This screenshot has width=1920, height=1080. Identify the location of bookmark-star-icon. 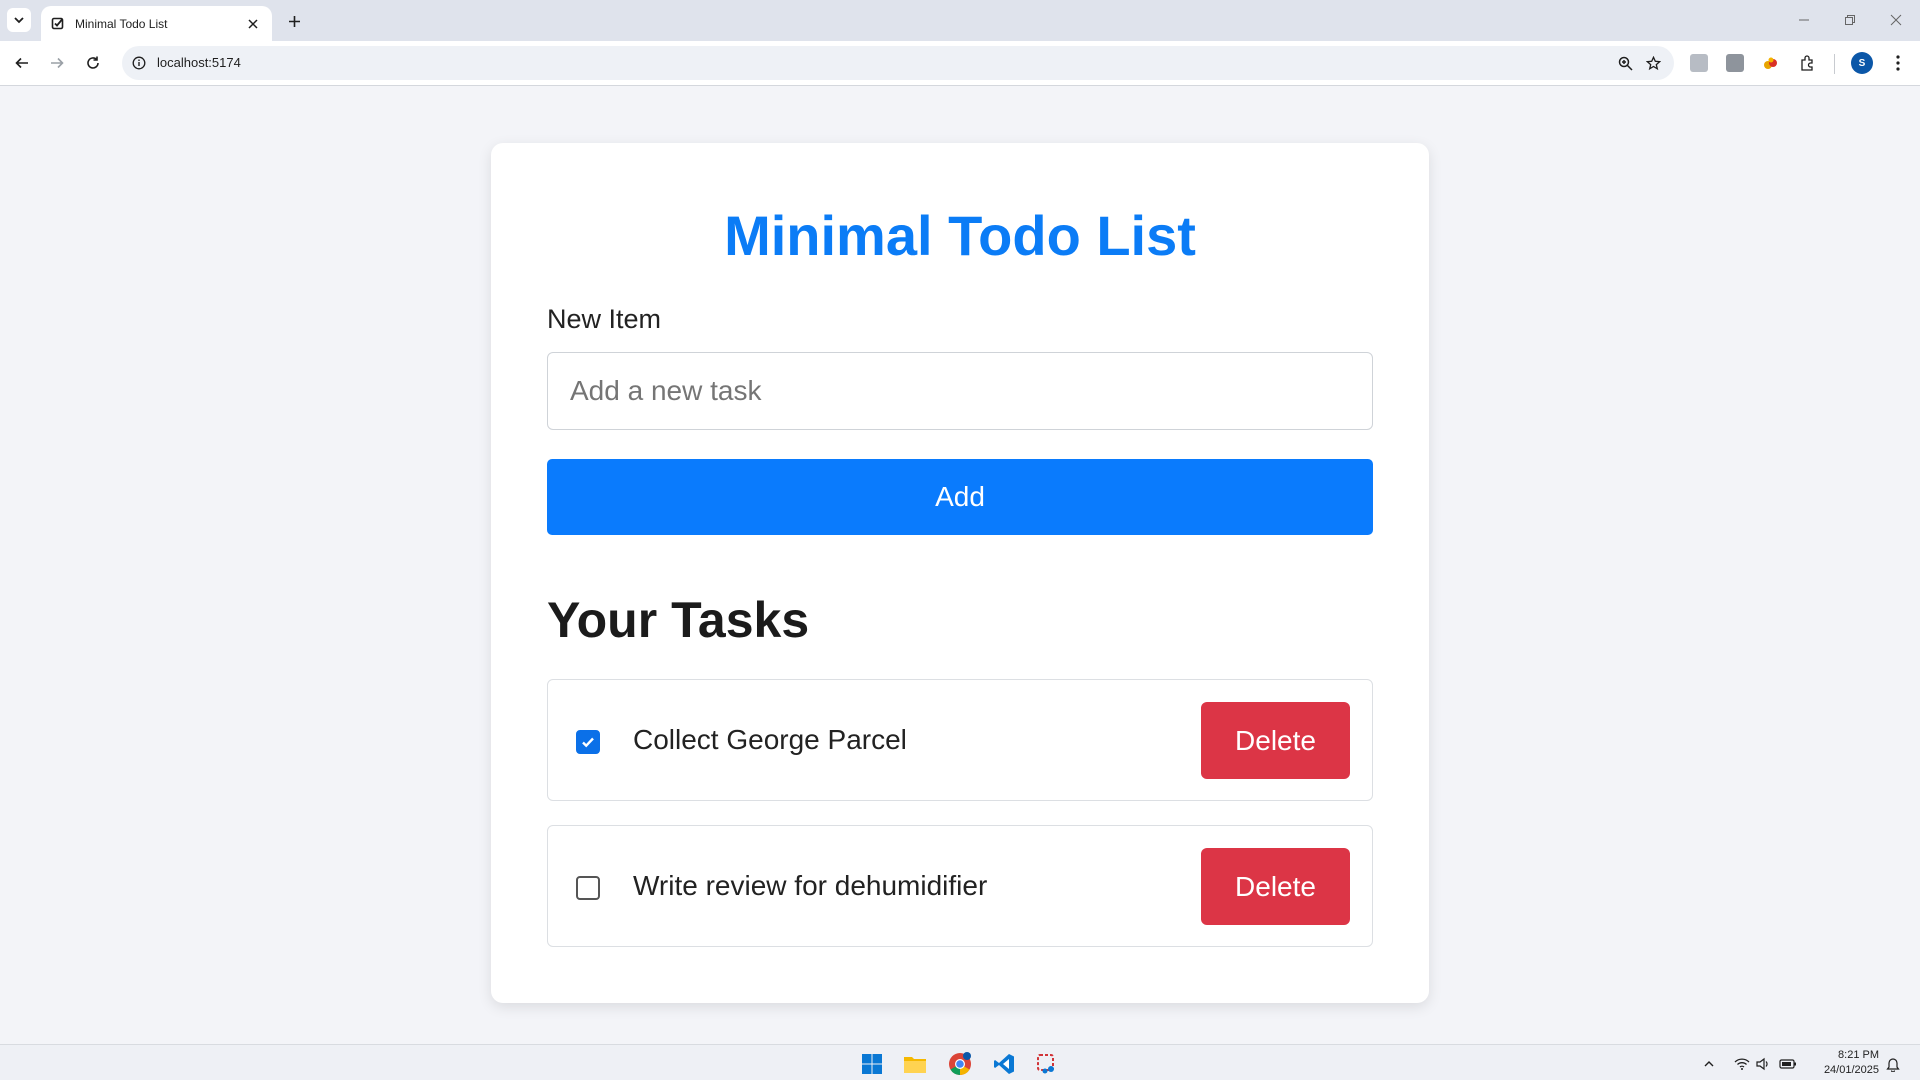
(1653, 63).